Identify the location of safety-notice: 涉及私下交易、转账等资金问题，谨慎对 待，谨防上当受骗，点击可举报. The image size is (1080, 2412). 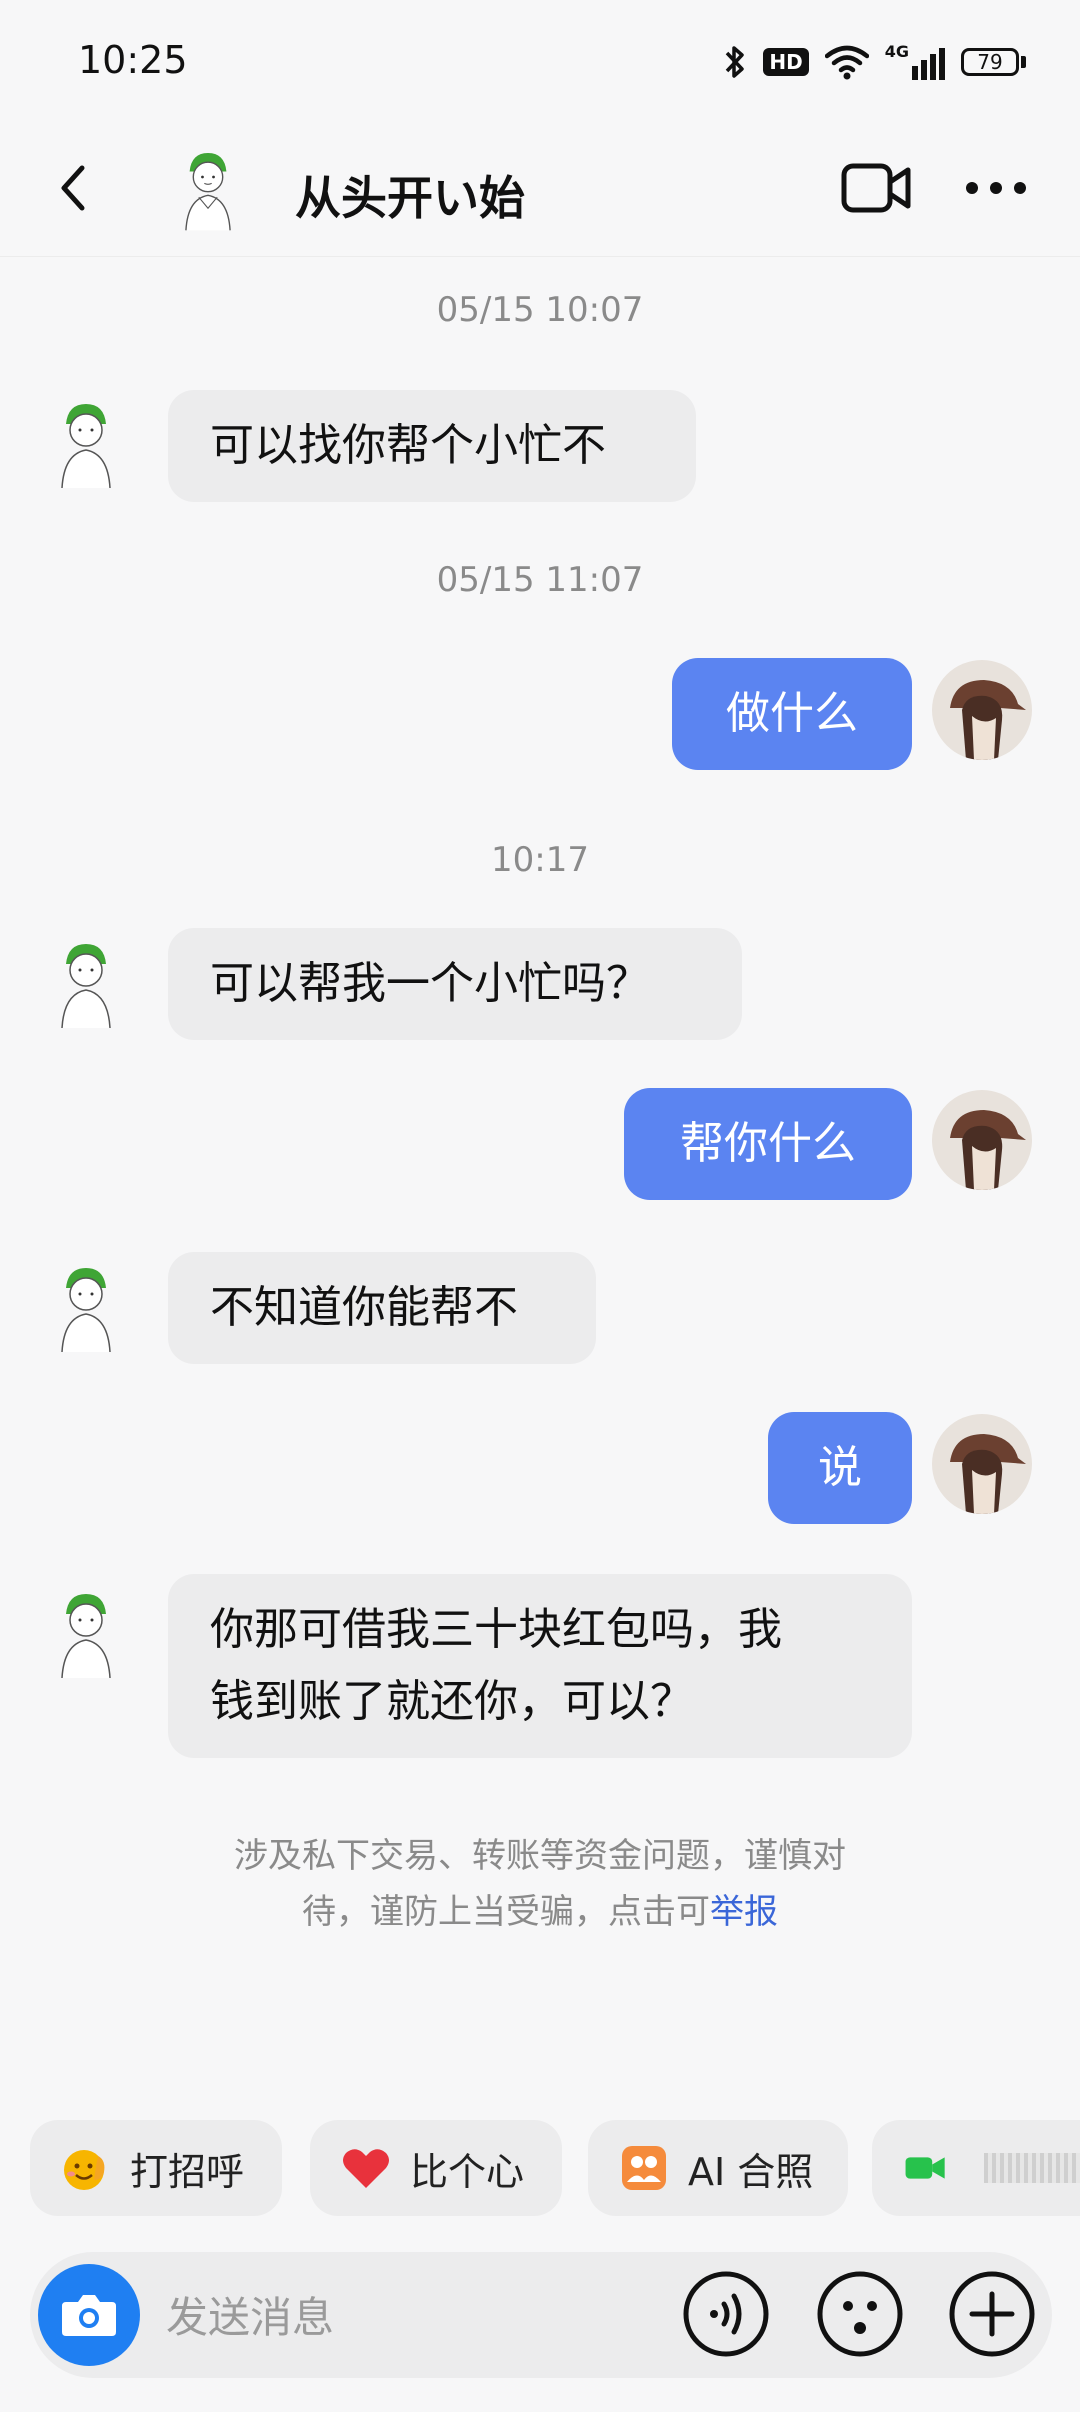
(540, 1884).